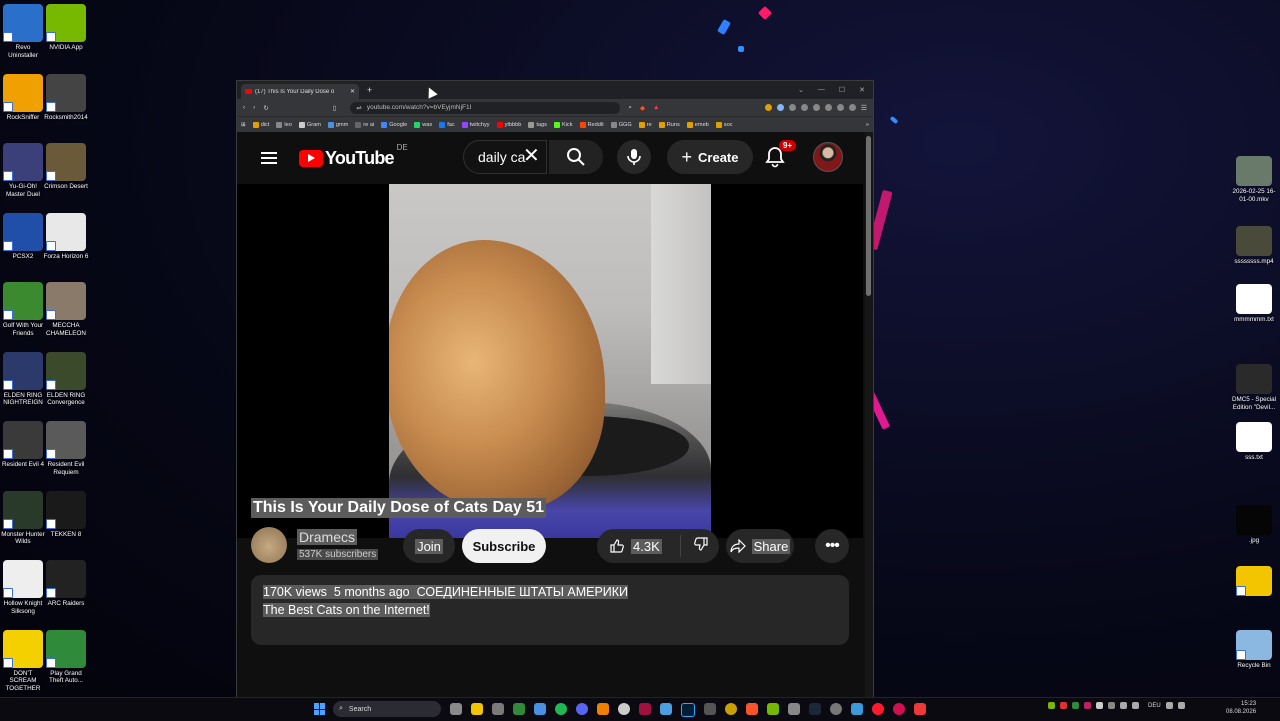  What do you see at coordinates (23, 170) in the screenshot?
I see `desktop-icon: Yu-Gi-Oh! Master Duel` at bounding box center [23, 170].